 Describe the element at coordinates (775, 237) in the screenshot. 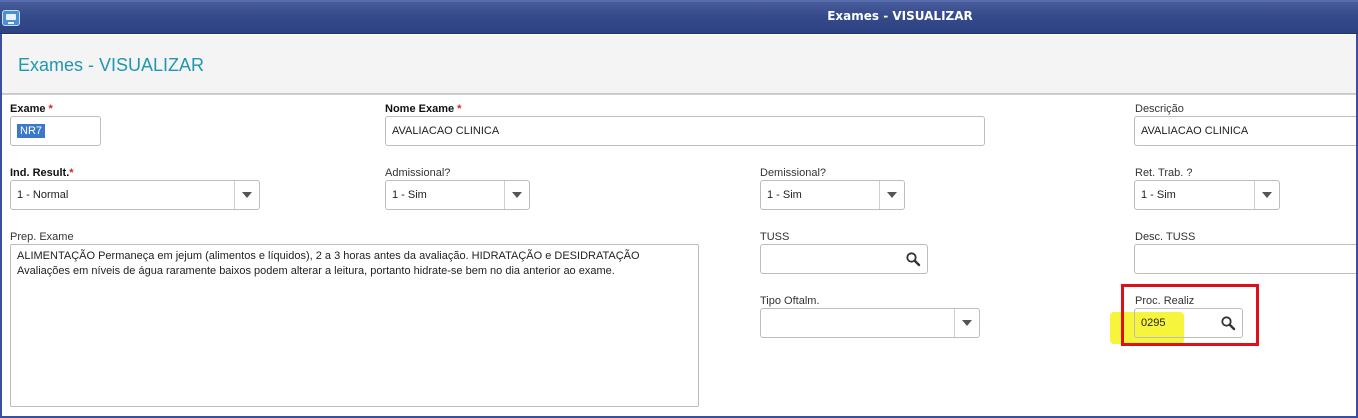

I see `tuss-label: TUSS` at that location.